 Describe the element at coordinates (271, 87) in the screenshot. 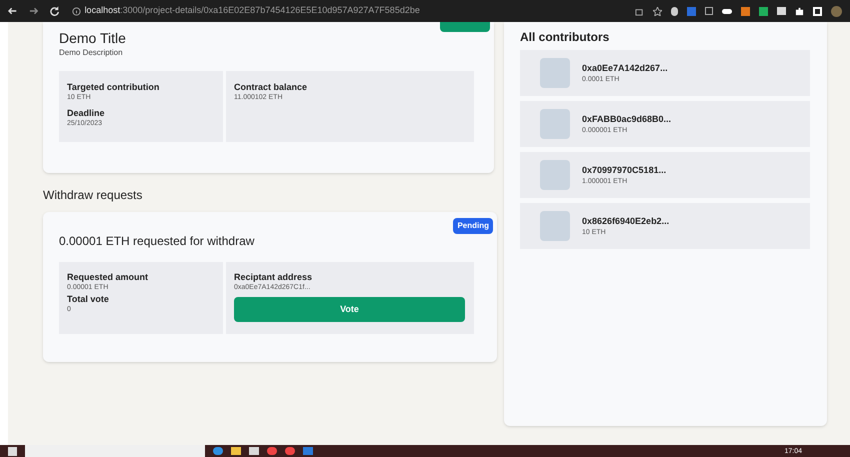

I see `stat-label: Contract balance` at that location.